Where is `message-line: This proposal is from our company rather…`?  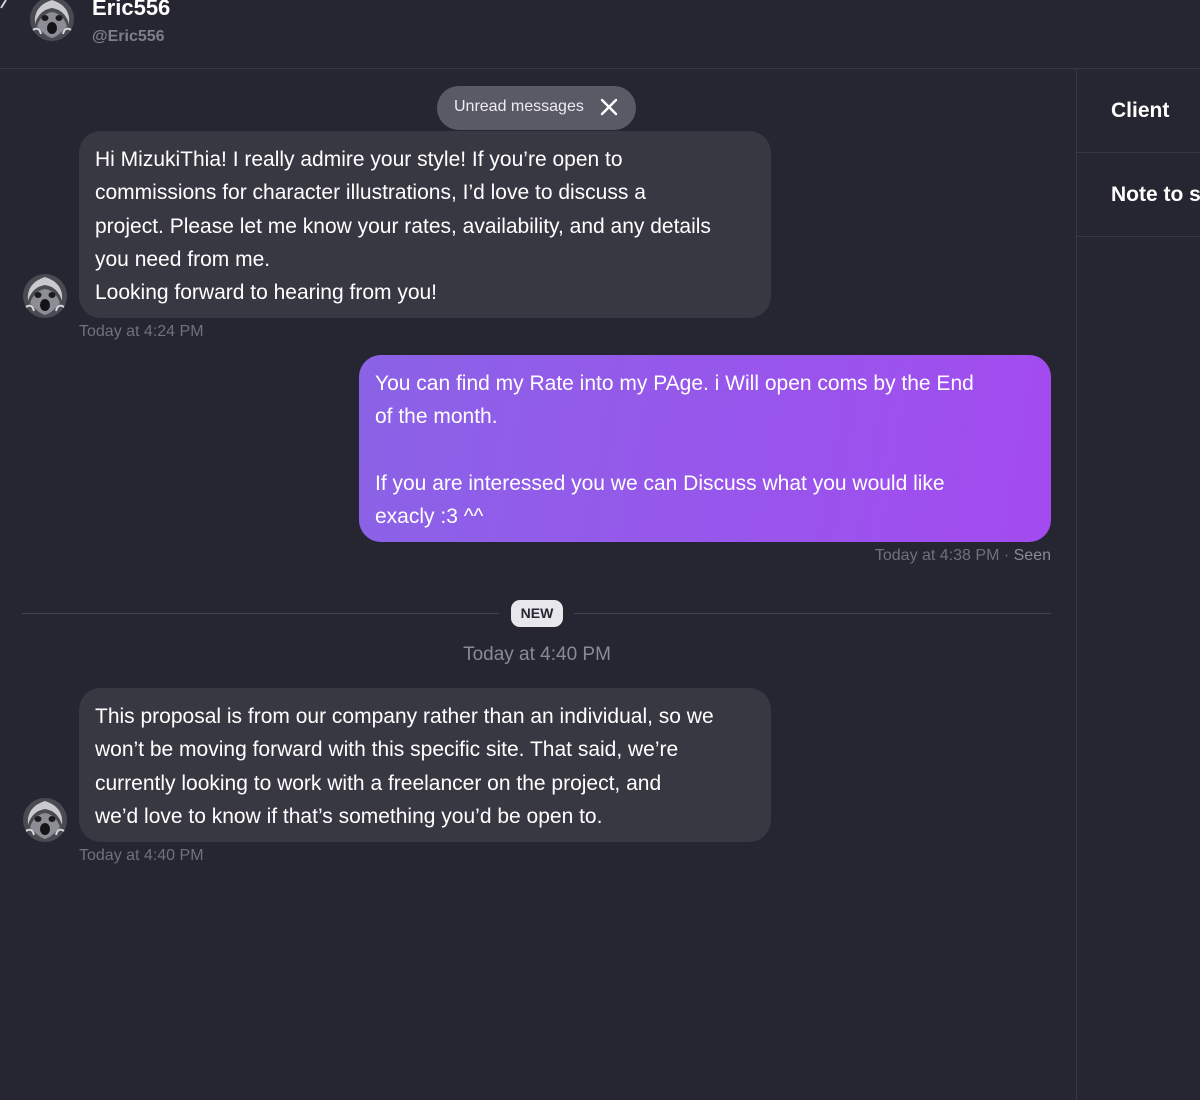 message-line: This proposal is from our company rather… is located at coordinates (404, 716).